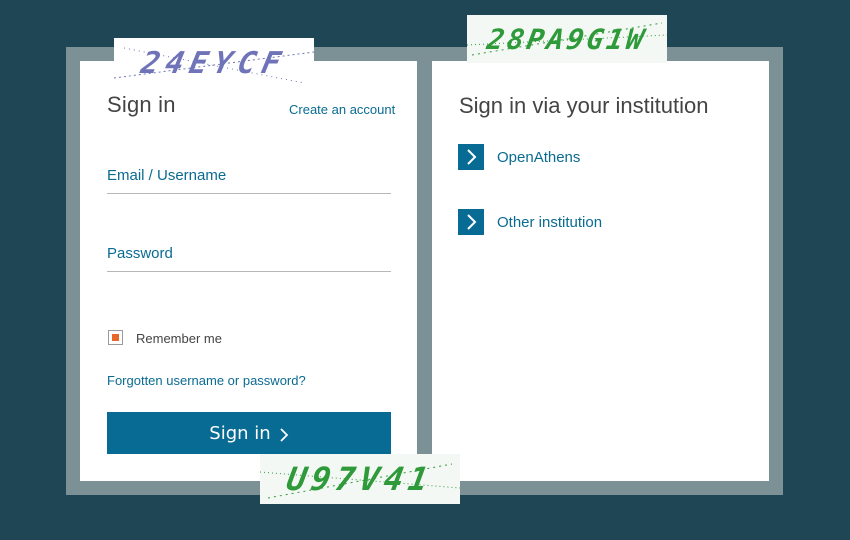 This screenshot has width=850, height=540. What do you see at coordinates (360, 479) in the screenshot?
I see `captcha-image: U97V41` at bounding box center [360, 479].